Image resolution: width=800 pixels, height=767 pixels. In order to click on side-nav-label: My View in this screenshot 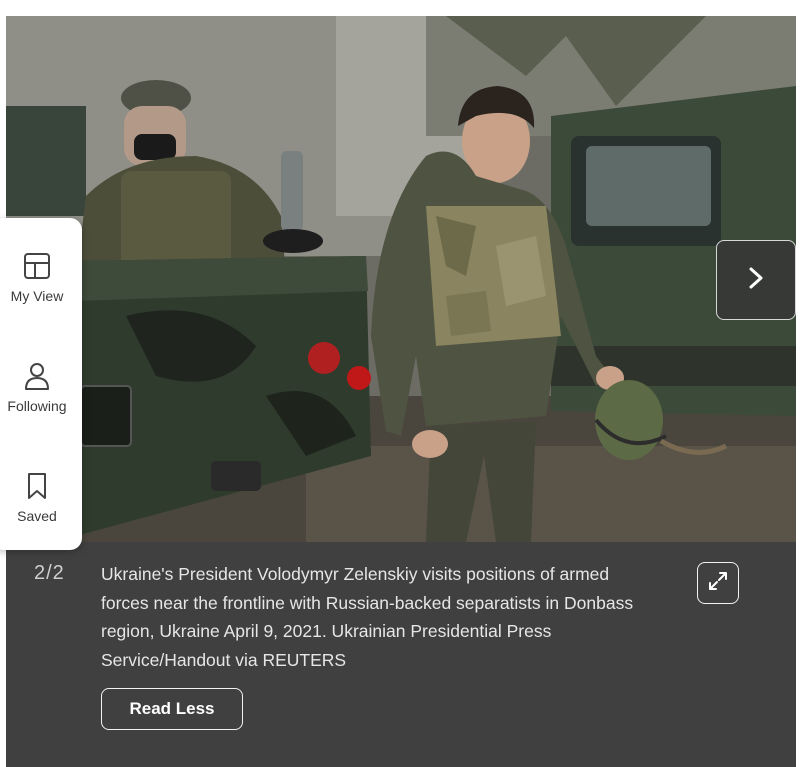, I will do `click(37, 296)`.